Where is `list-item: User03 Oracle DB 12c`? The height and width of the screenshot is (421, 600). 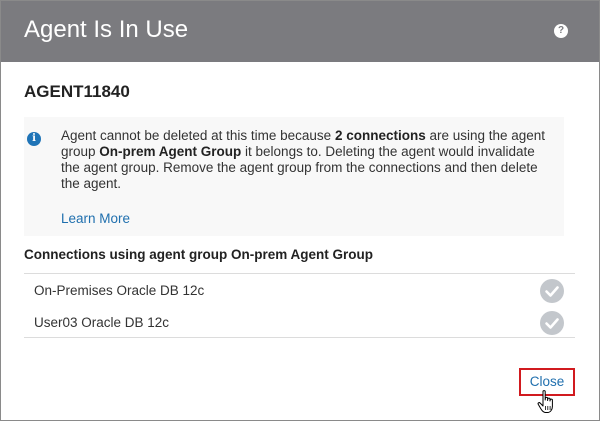
list-item: User03 Oracle DB 12c is located at coordinates (299, 323).